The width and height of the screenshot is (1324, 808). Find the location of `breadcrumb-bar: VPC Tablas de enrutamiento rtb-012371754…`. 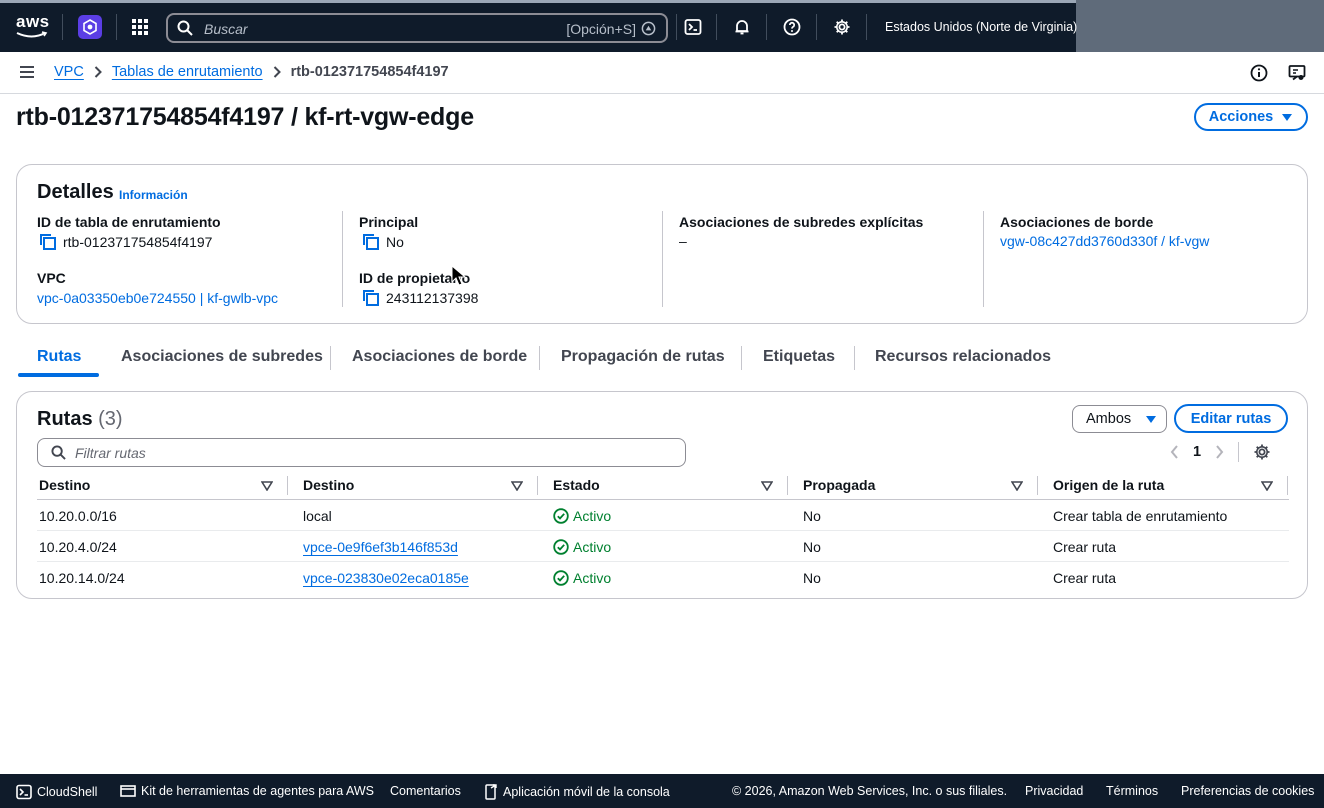

breadcrumb-bar: VPC Tablas de enrutamiento rtb-012371754… is located at coordinates (662, 73).